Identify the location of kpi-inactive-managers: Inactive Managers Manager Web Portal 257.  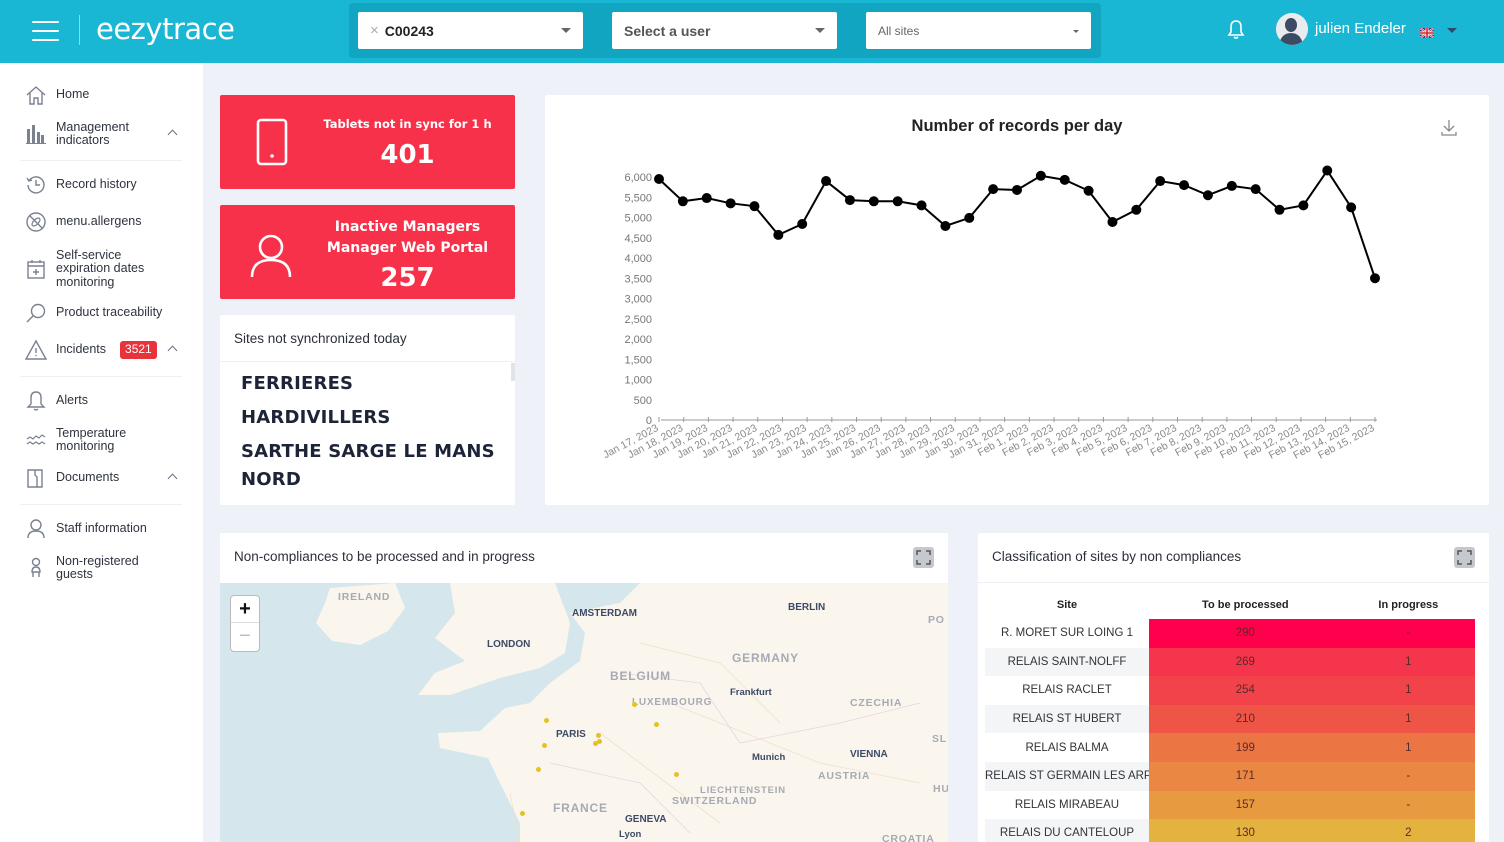
(367, 252).